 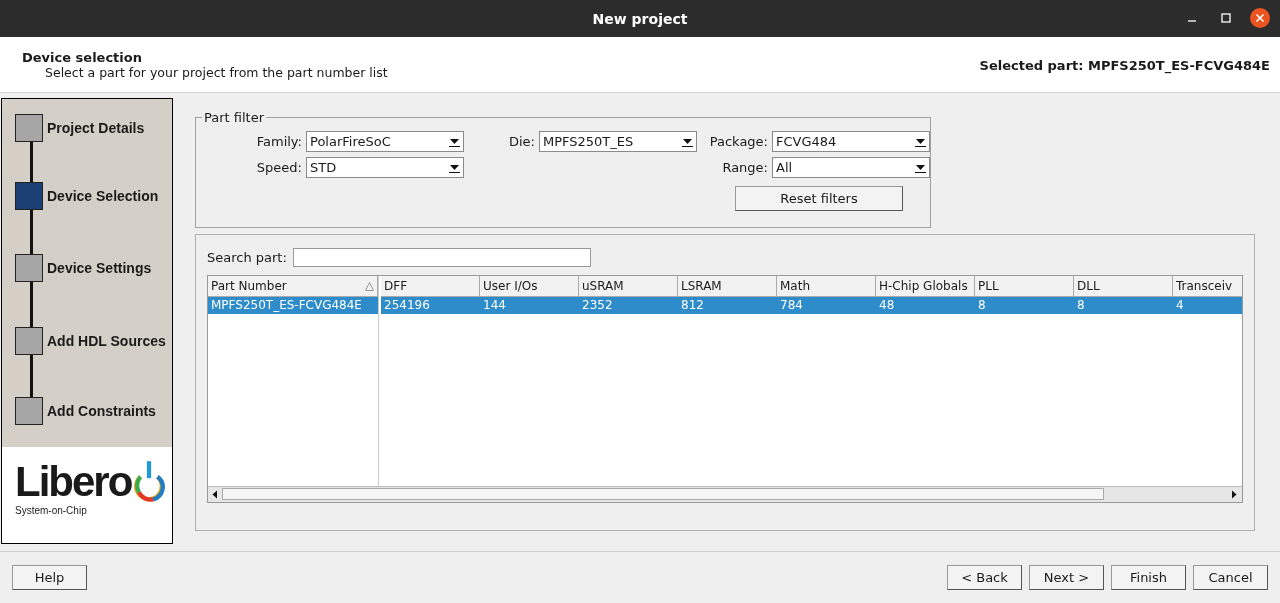 What do you see at coordinates (293, 305) in the screenshot?
I see `part-number-row: MPFS250T_ES-FCVG484E` at bounding box center [293, 305].